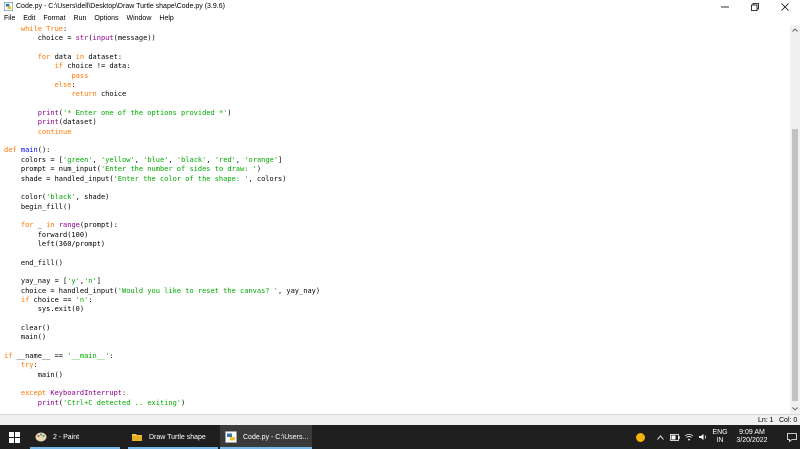  What do you see at coordinates (25, 337) in the screenshot?
I see `code-token: main()` at bounding box center [25, 337].